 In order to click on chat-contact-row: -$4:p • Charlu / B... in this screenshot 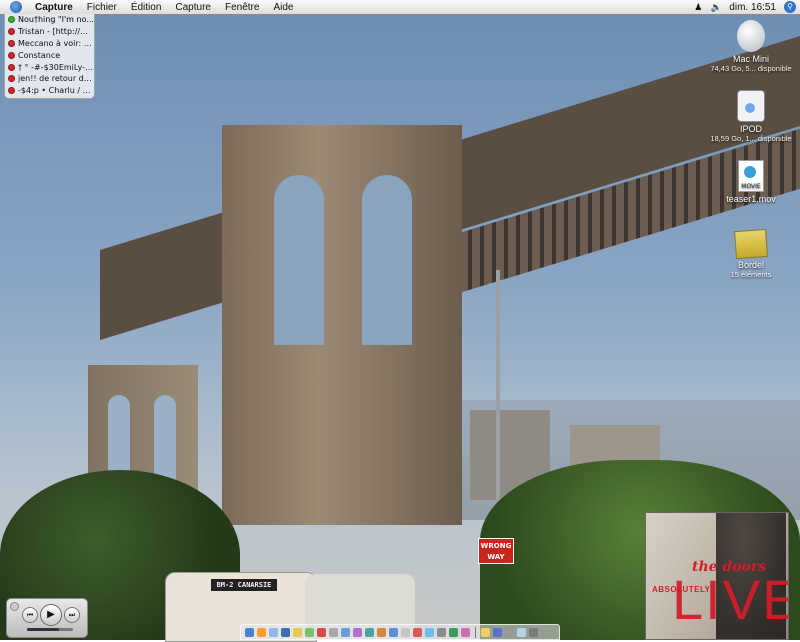, I will do `click(49, 91)`.